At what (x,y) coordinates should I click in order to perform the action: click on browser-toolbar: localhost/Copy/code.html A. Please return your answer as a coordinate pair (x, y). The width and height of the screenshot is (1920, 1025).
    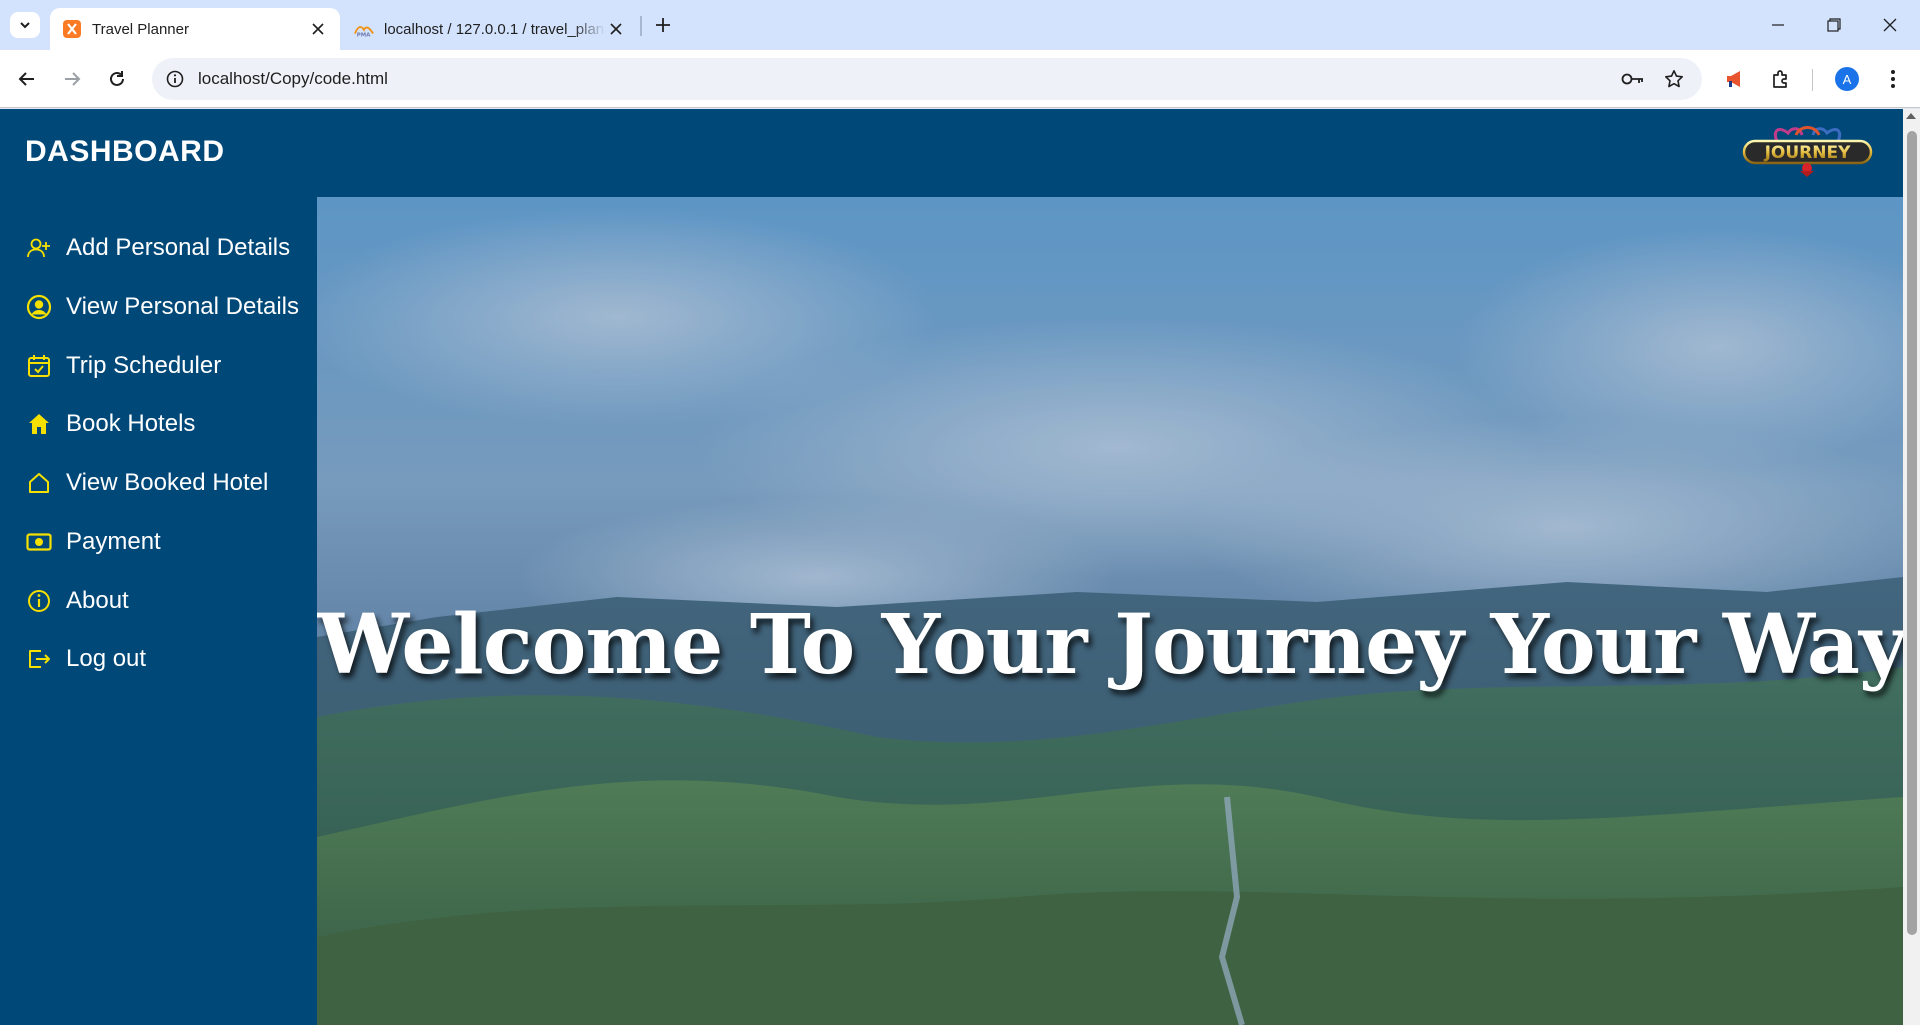
    Looking at the image, I should click on (960, 79).